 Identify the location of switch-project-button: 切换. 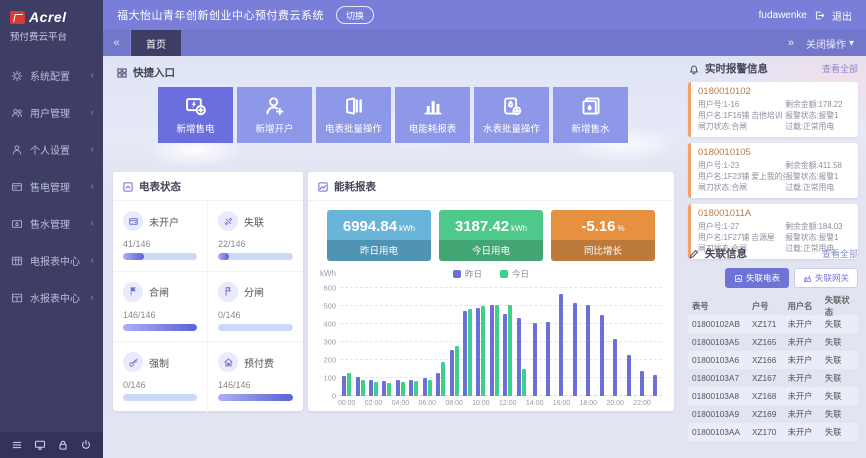
(355, 15).